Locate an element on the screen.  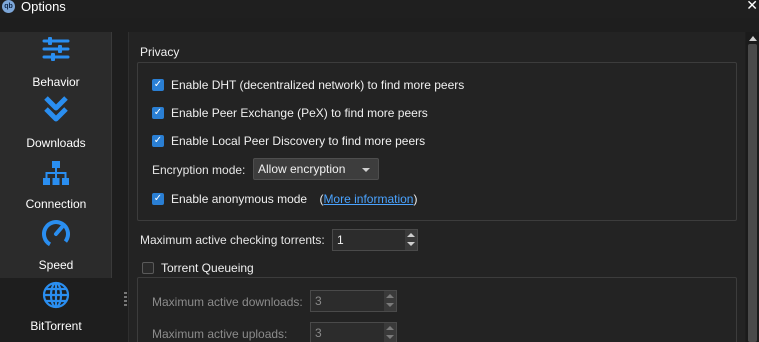
sidebar-item-label: Downloads is located at coordinates (56, 143).